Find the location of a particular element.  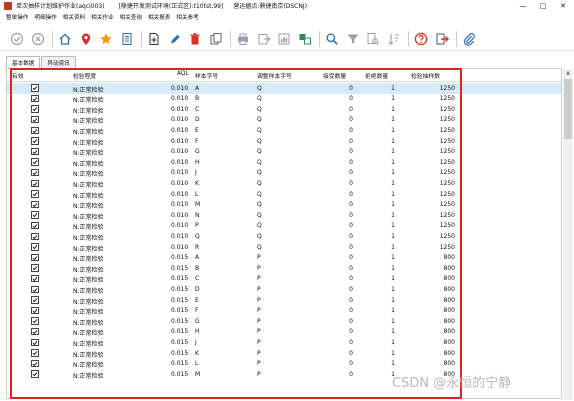

table-row: N:正常检验 0.010 L Q 0 1 1250 is located at coordinates (284, 194).